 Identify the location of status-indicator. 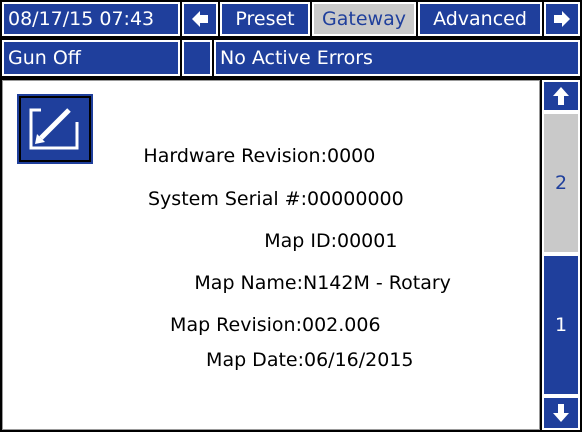
(197, 58).